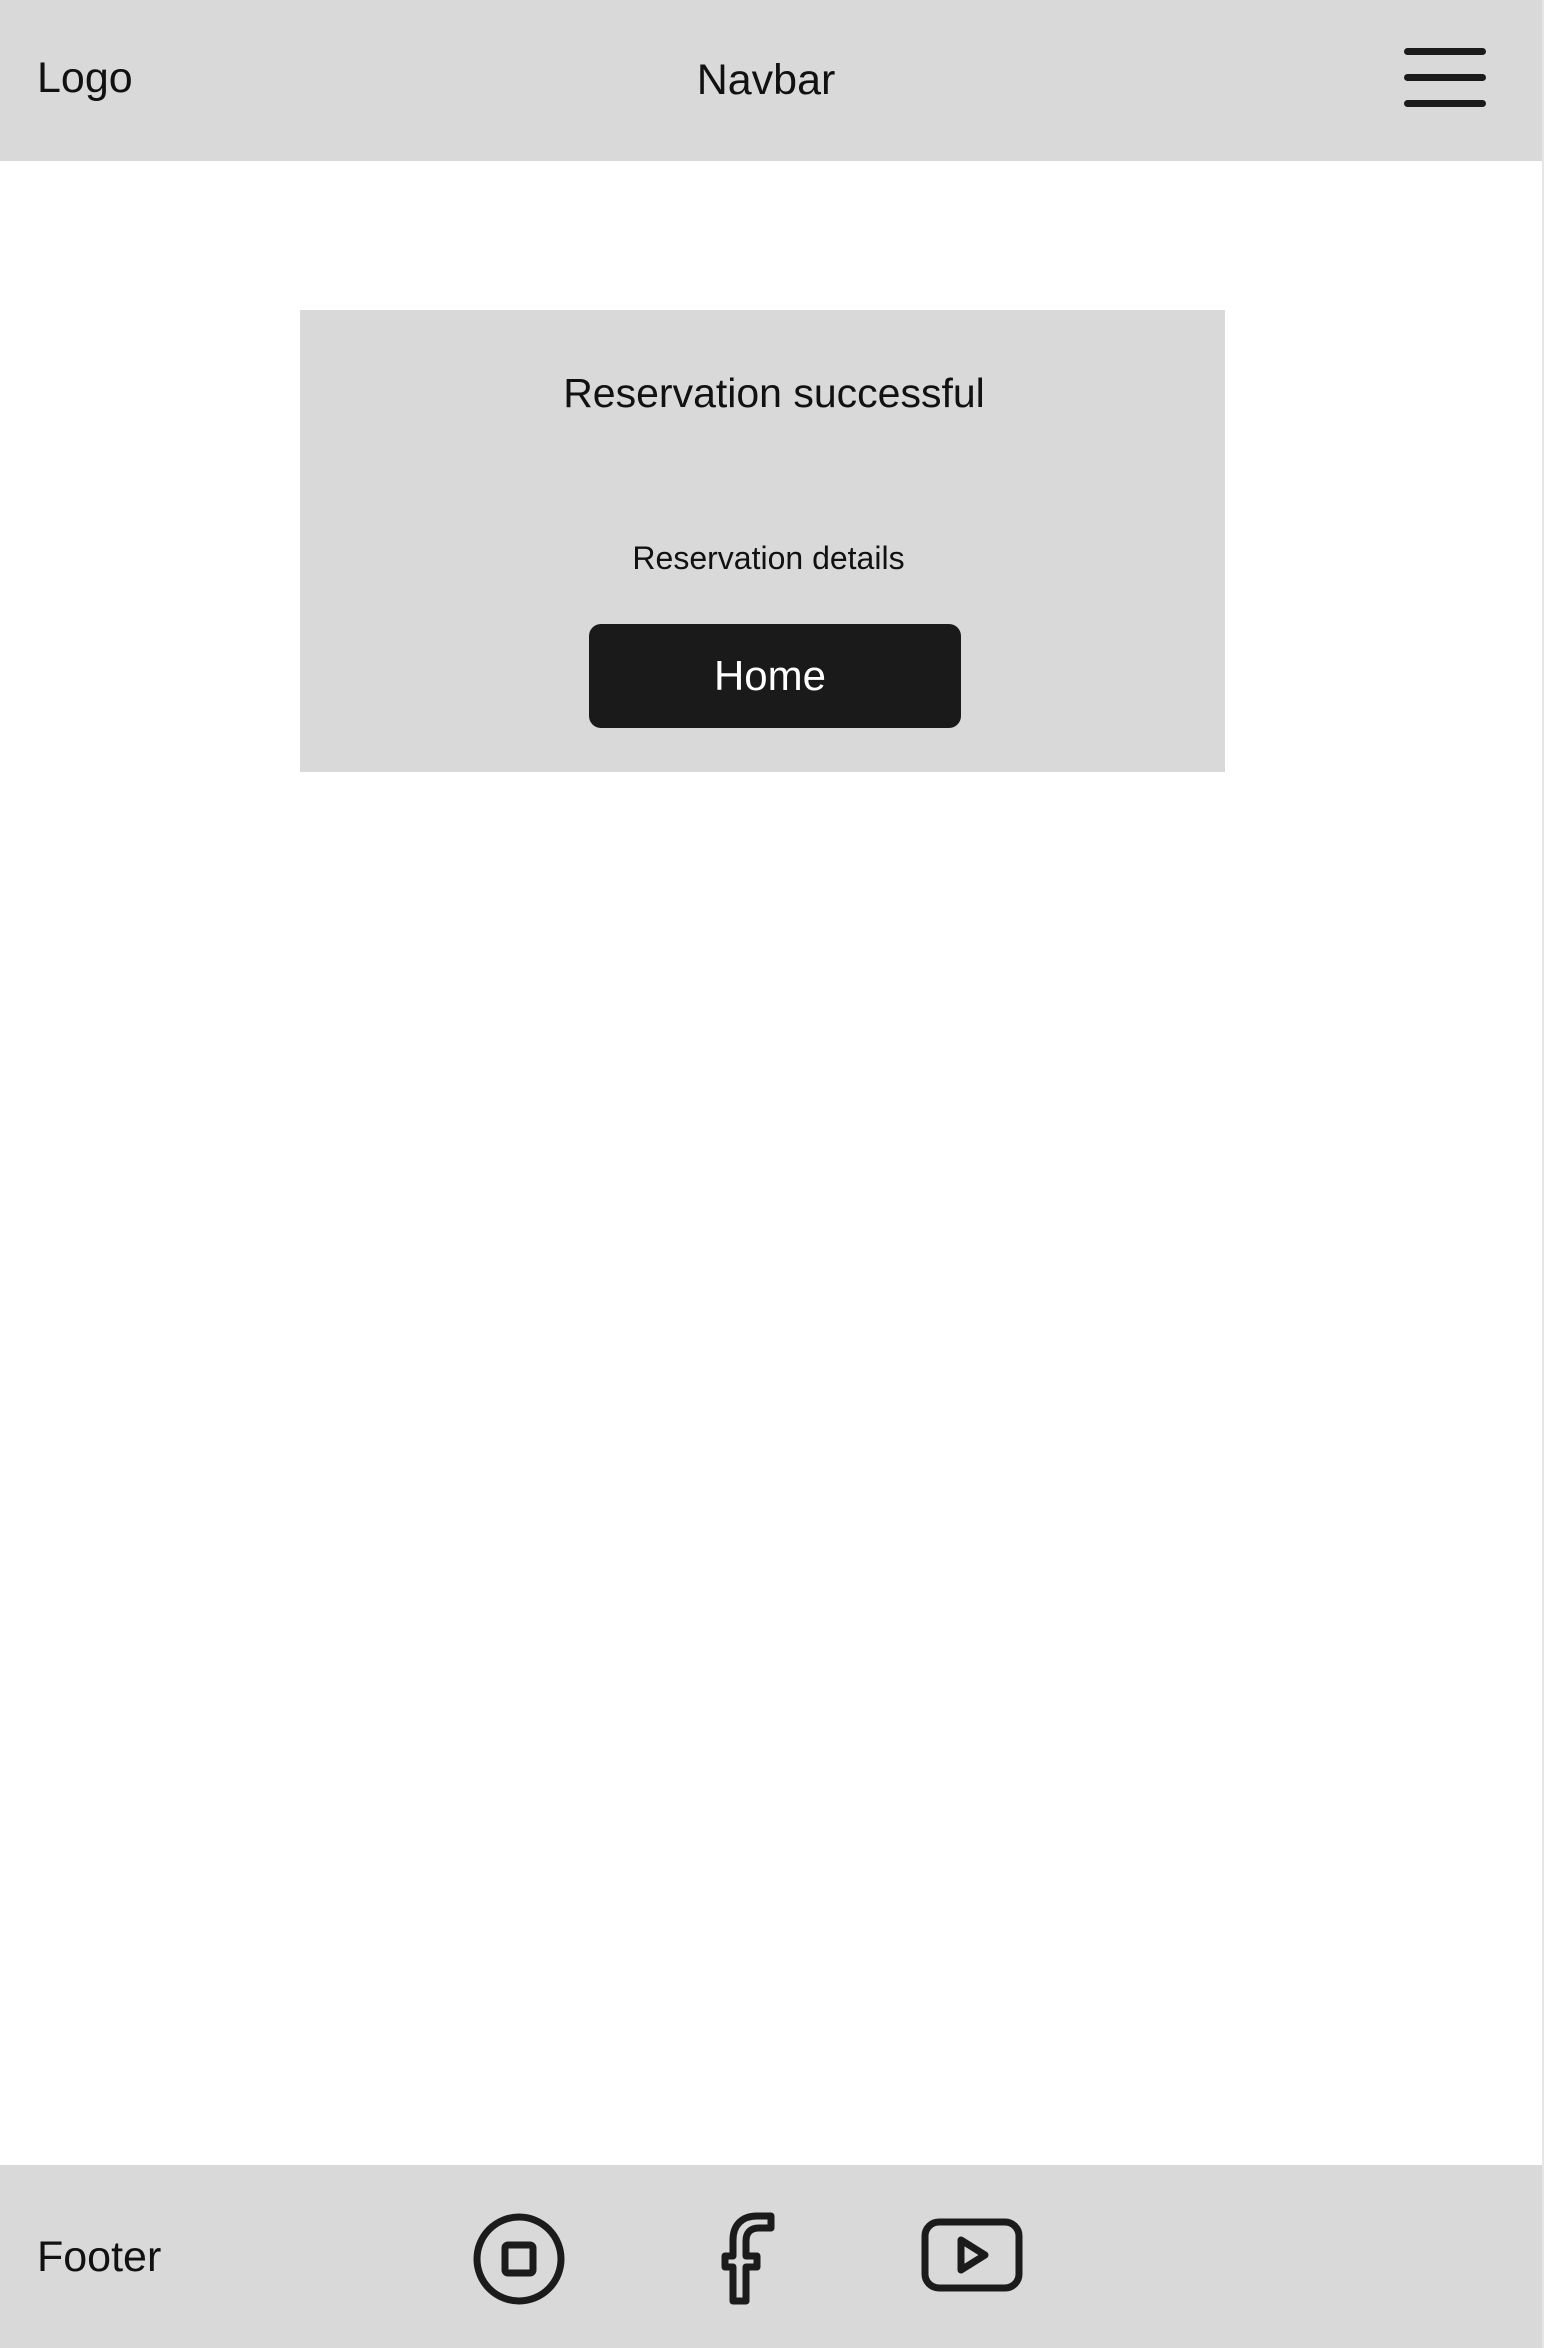  I want to click on facebook-icon-graphic, so click(748, 2258).